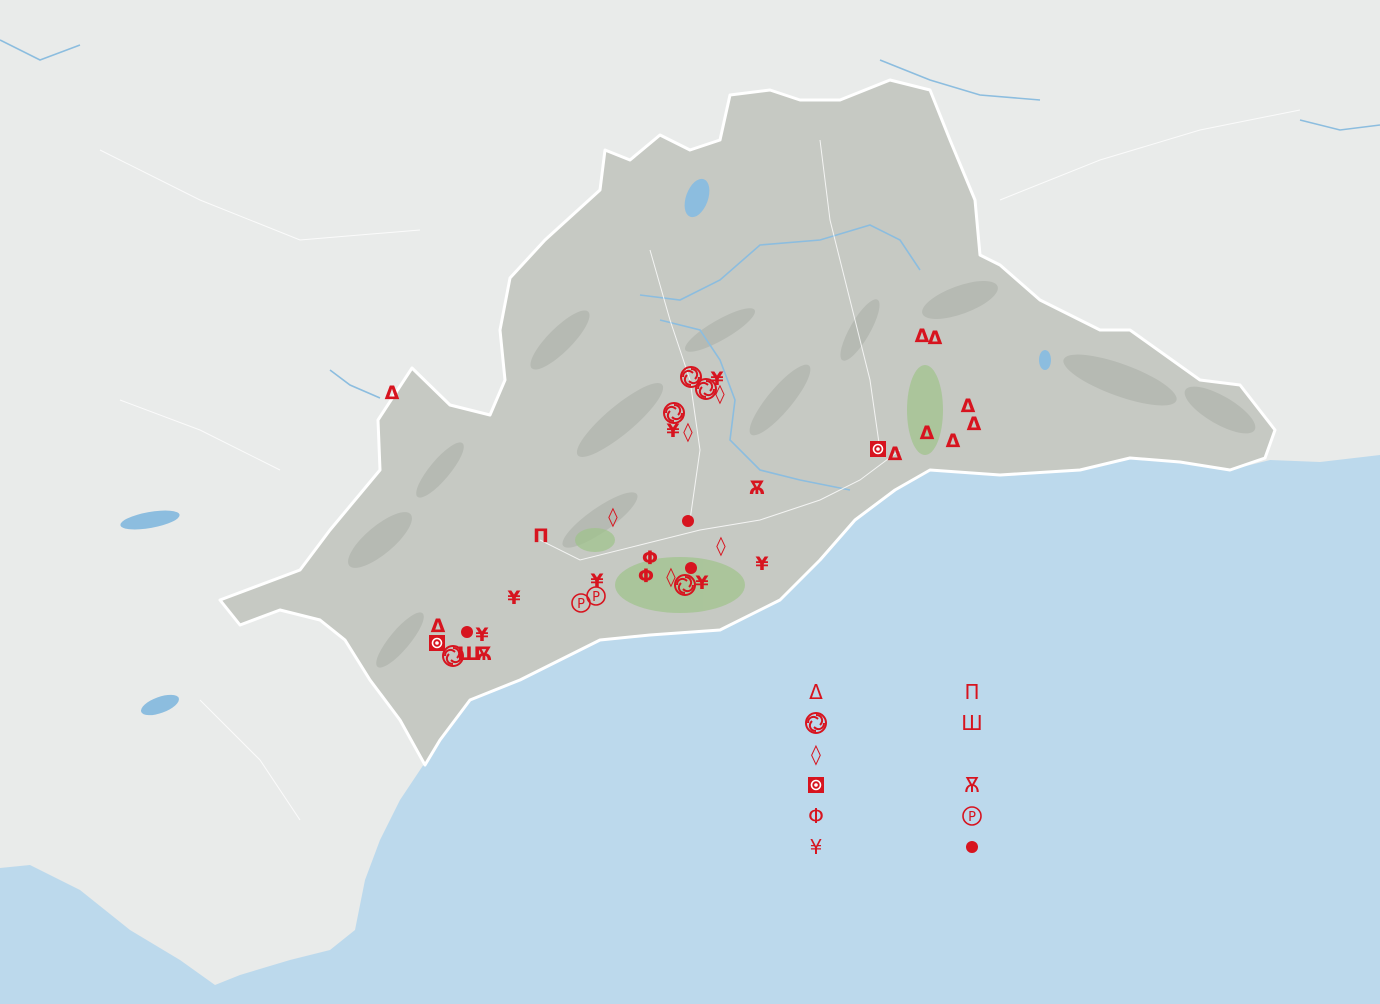  Describe the element at coordinates (816, 847) in the screenshot. I see `legend-symbol-yen: ¥` at that location.